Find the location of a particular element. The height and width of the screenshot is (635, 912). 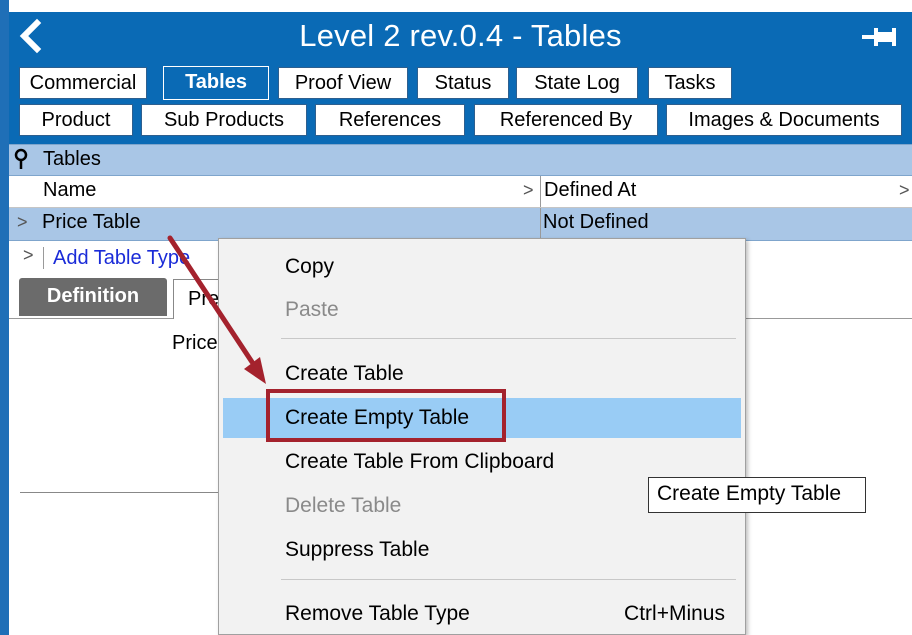

menu-item-remove-table-type: Remove Table Type Ctrl+Minus is located at coordinates (482, 614).